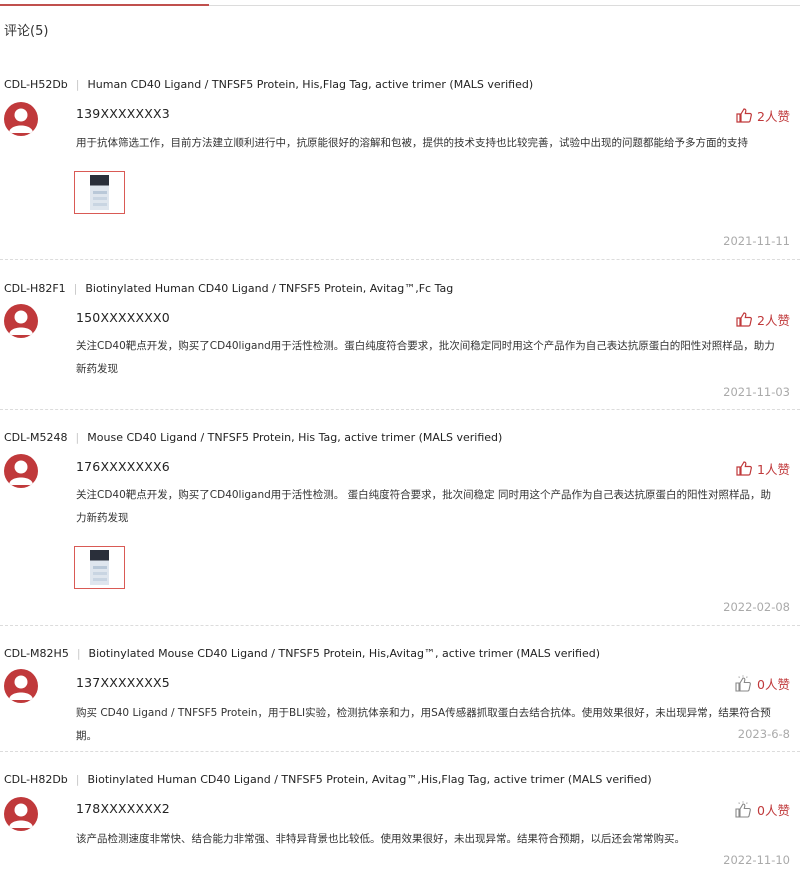  What do you see at coordinates (36, 779) in the screenshot?
I see `product-code: CDL-H82Db` at bounding box center [36, 779].